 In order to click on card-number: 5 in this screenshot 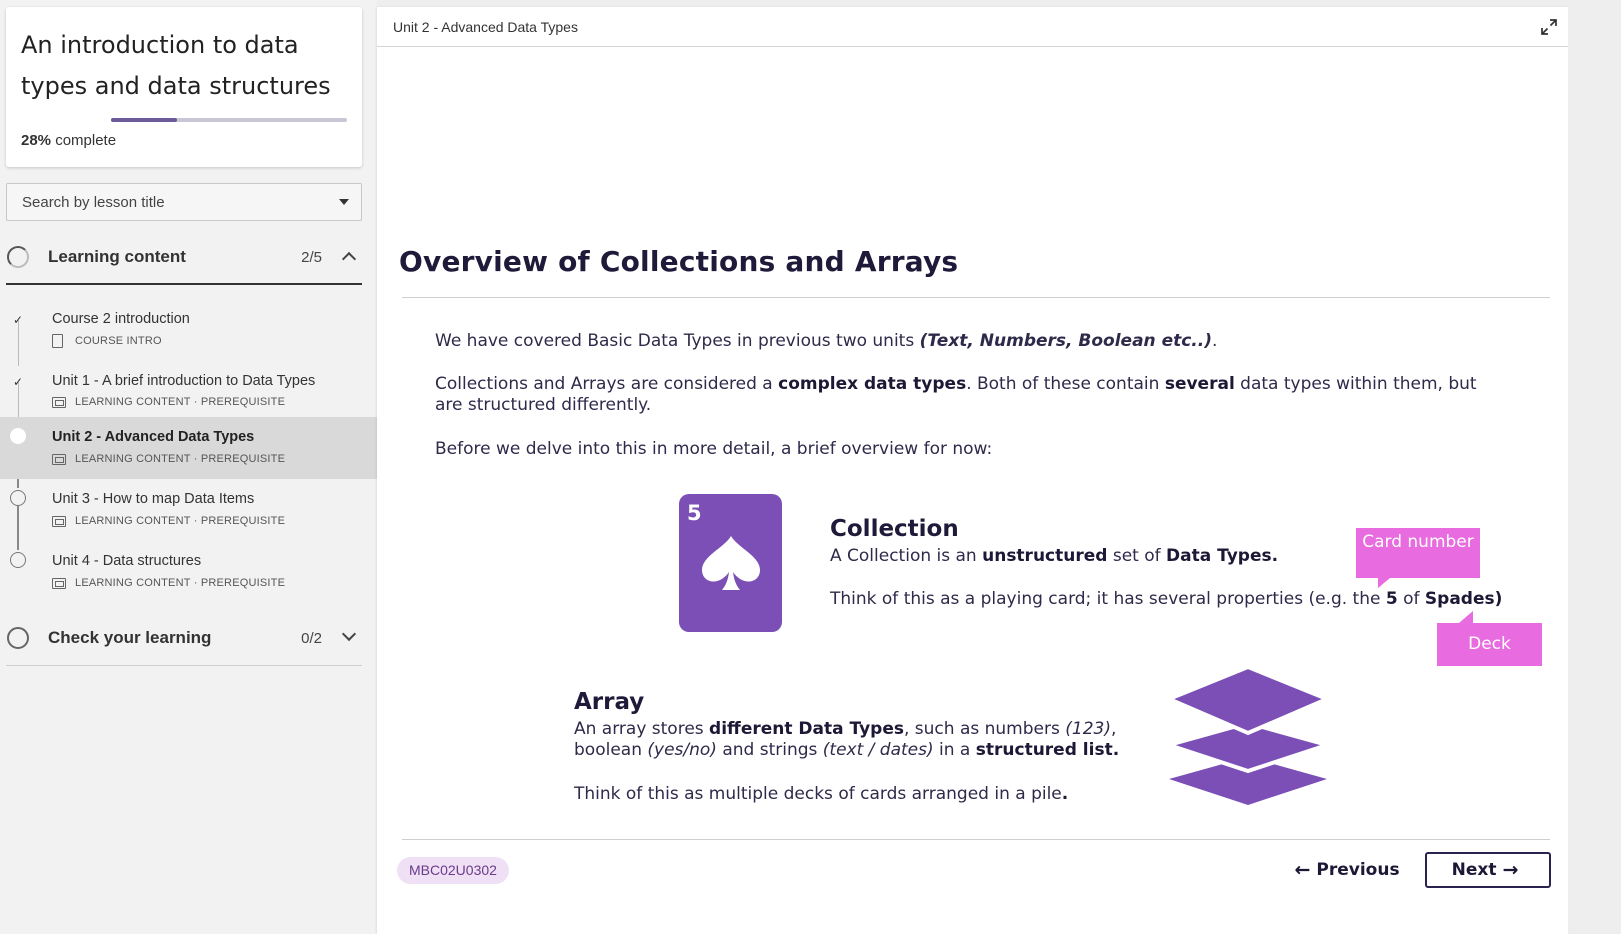, I will do `click(694, 513)`.